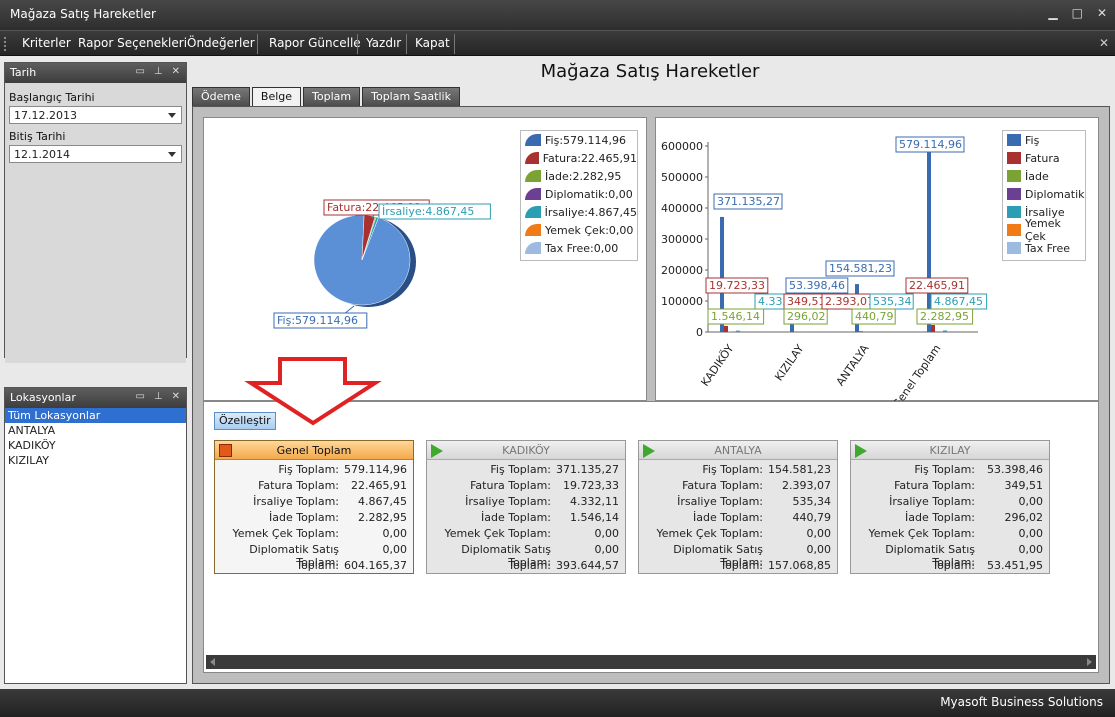 This screenshot has width=1115, height=717. I want to click on bar-data-label-4: 53.398,46, so click(817, 285).